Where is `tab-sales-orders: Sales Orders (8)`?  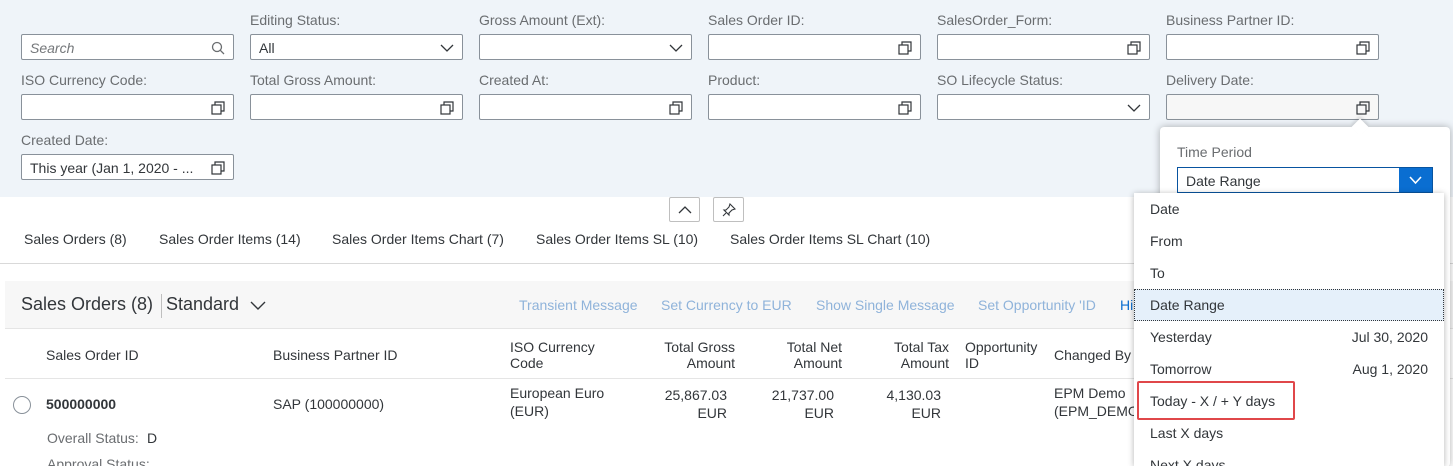 tab-sales-orders: Sales Orders (8) is located at coordinates (75, 239).